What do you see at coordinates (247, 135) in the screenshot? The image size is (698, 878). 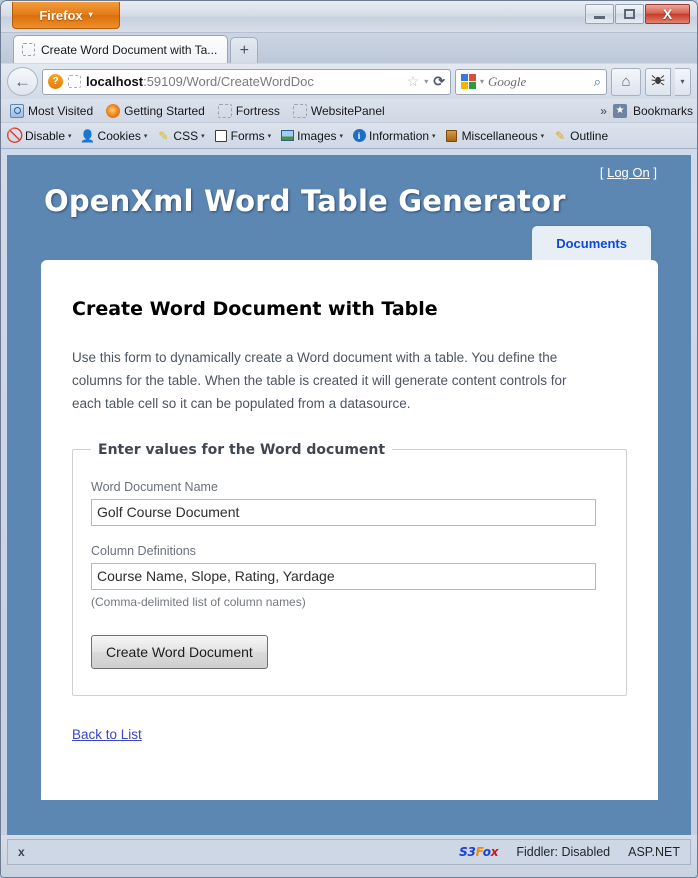 I see `webdev-menu-label: Forms` at bounding box center [247, 135].